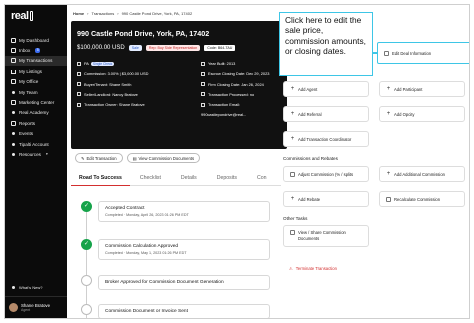 This screenshot has height=323, width=474. I want to click on view-share-commission-documents-button: View / Share Commission Documents, so click(326, 236).